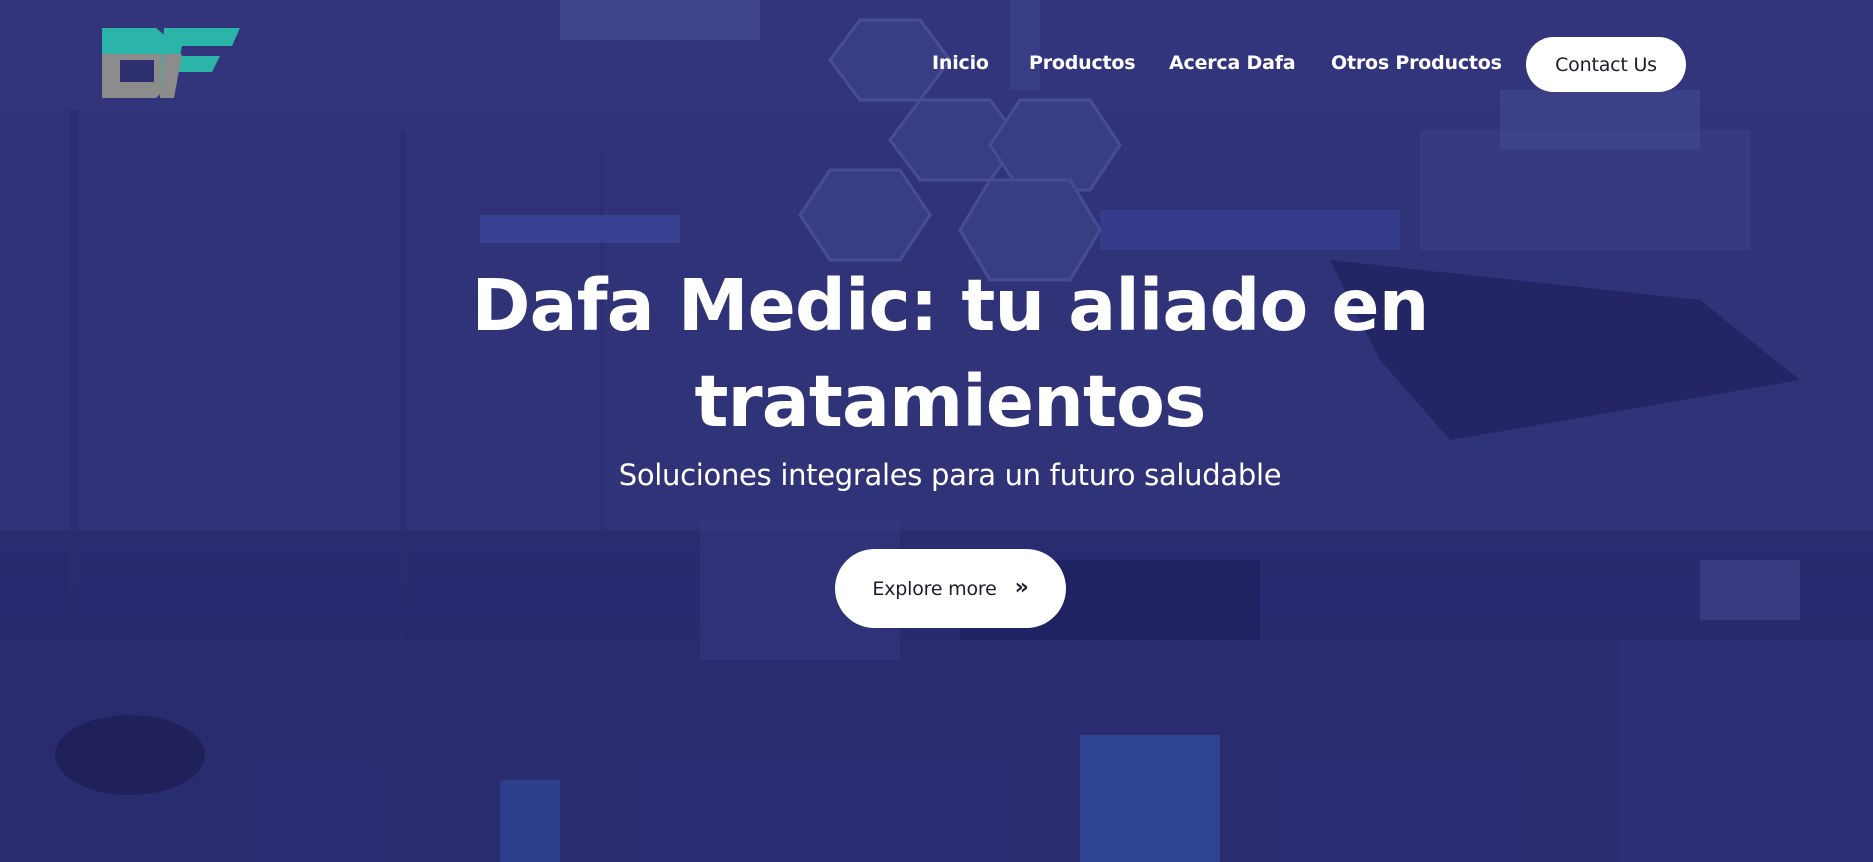  Describe the element at coordinates (1082, 63) in the screenshot. I see `nav-link-productos: Productos` at that location.